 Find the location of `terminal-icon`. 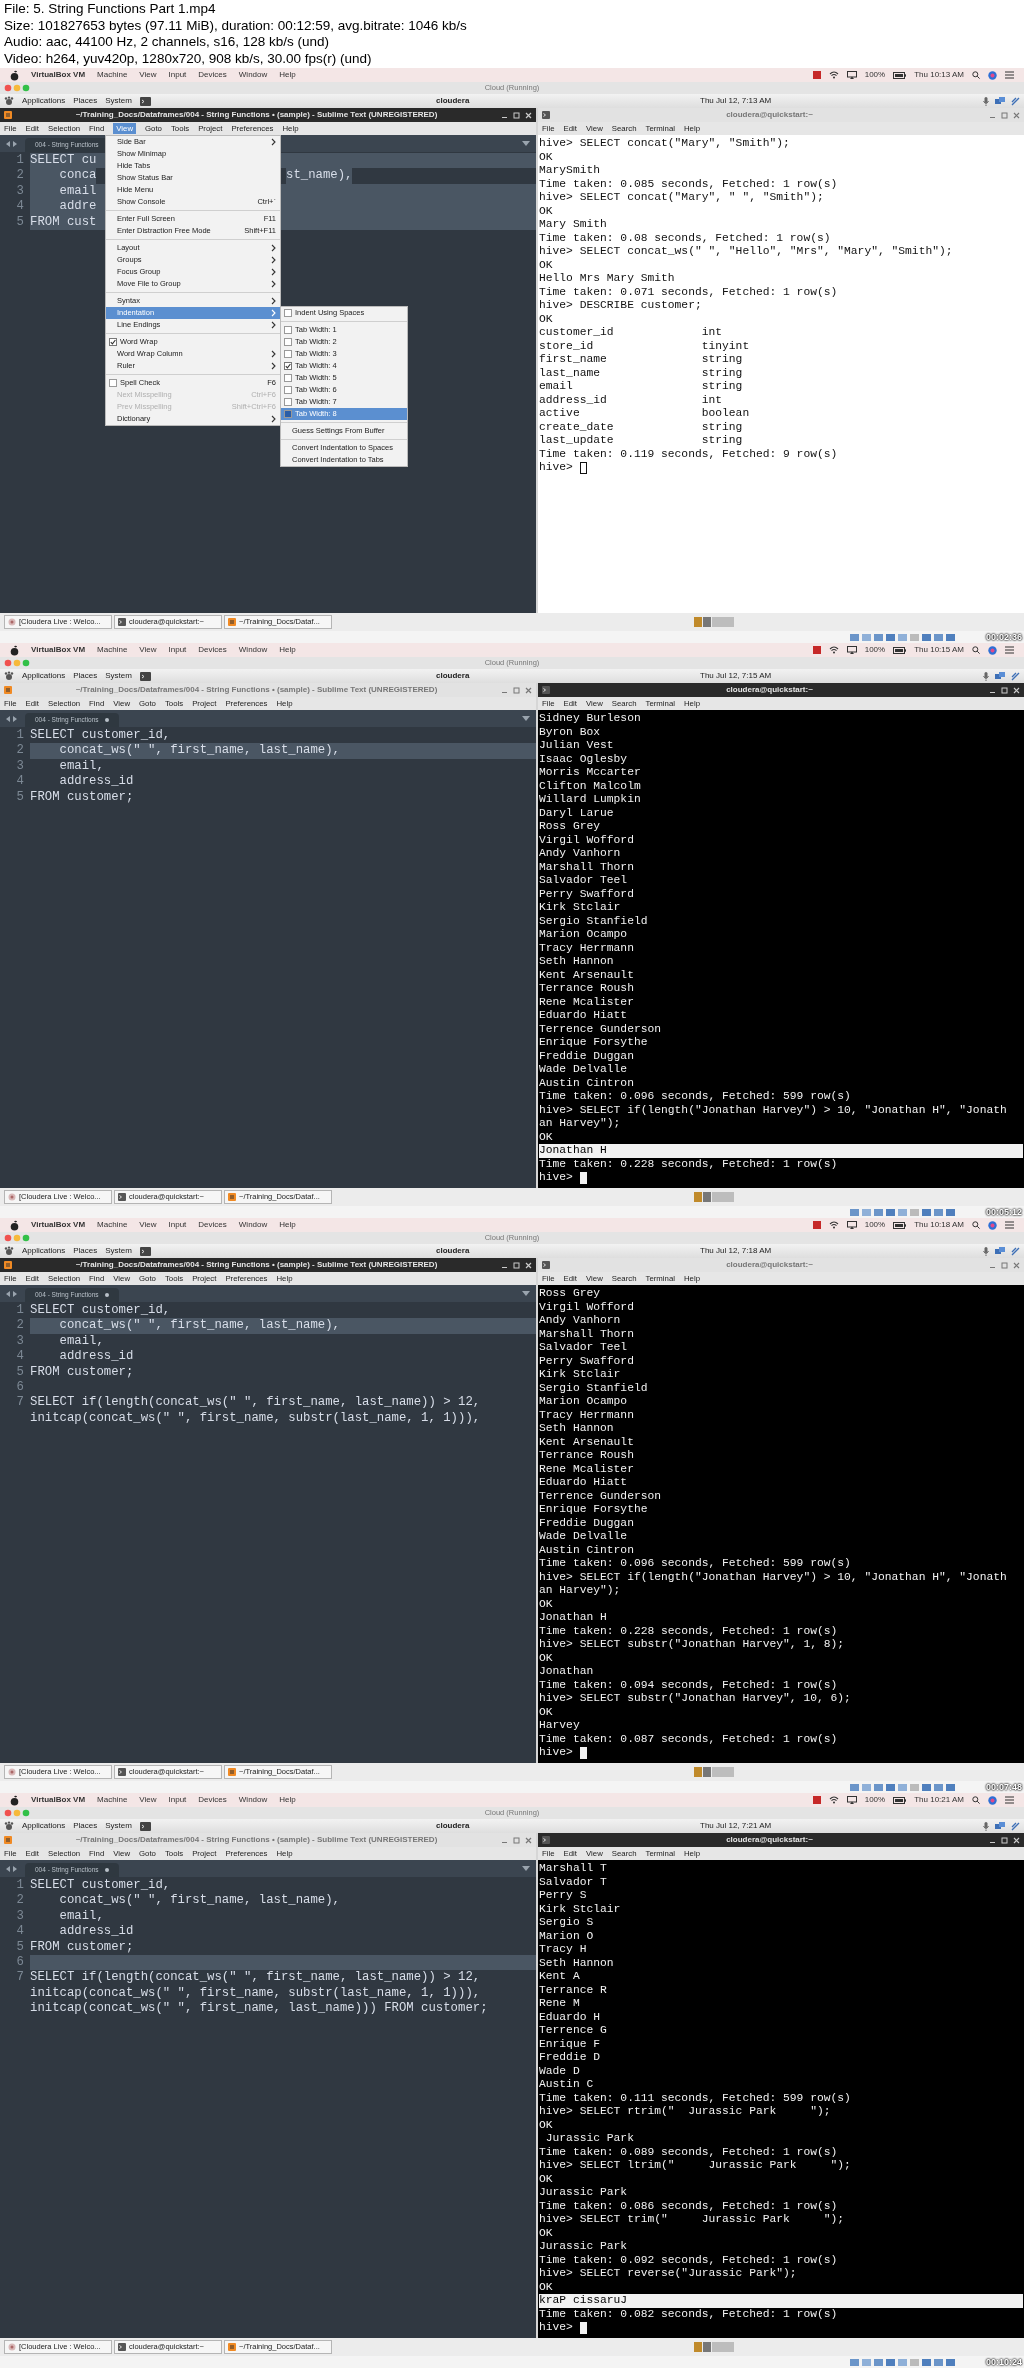

terminal-icon is located at coordinates (145, 101).